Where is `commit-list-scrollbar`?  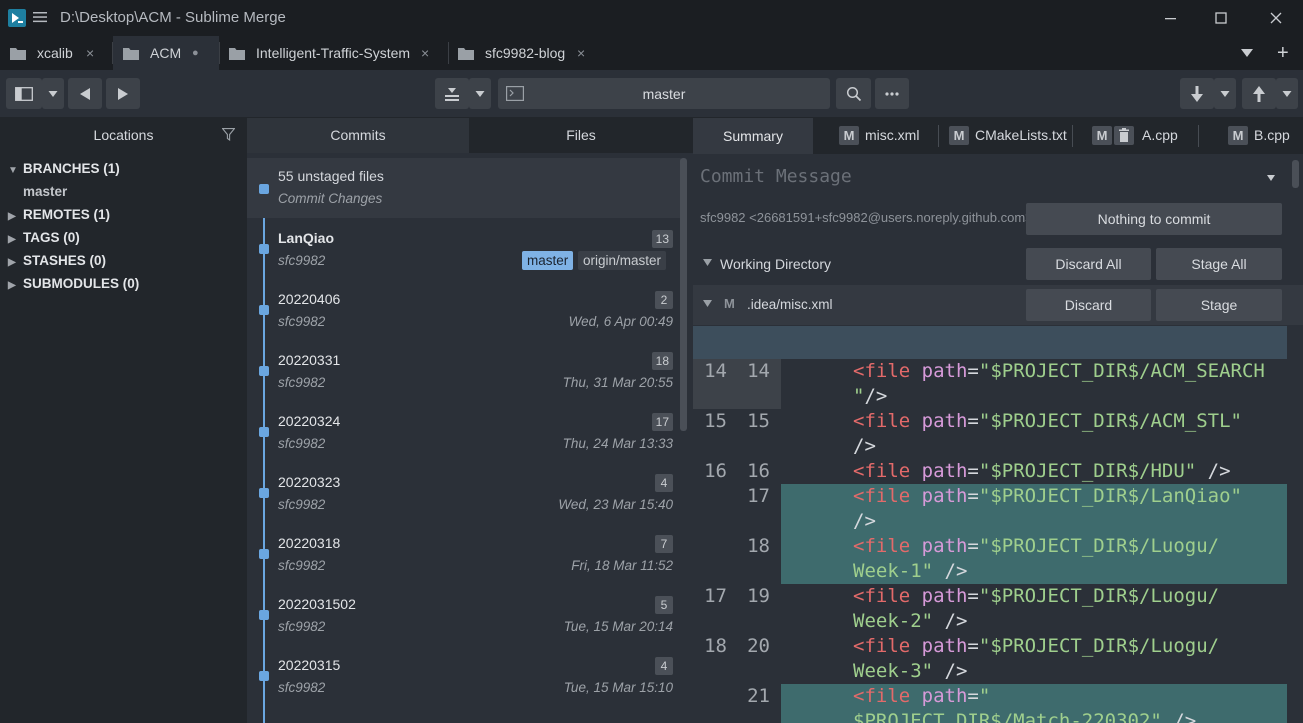 commit-list-scrollbar is located at coordinates (683, 294).